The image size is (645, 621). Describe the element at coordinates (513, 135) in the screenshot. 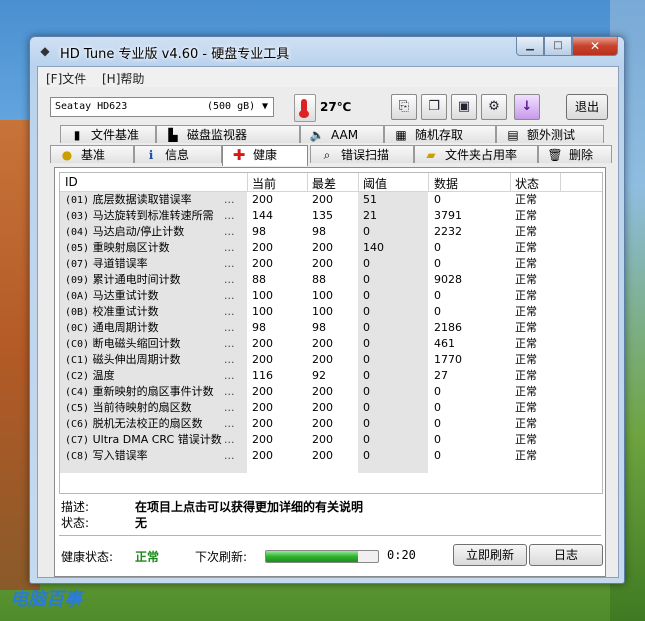

I see `extra-test-icon: ▤` at that location.